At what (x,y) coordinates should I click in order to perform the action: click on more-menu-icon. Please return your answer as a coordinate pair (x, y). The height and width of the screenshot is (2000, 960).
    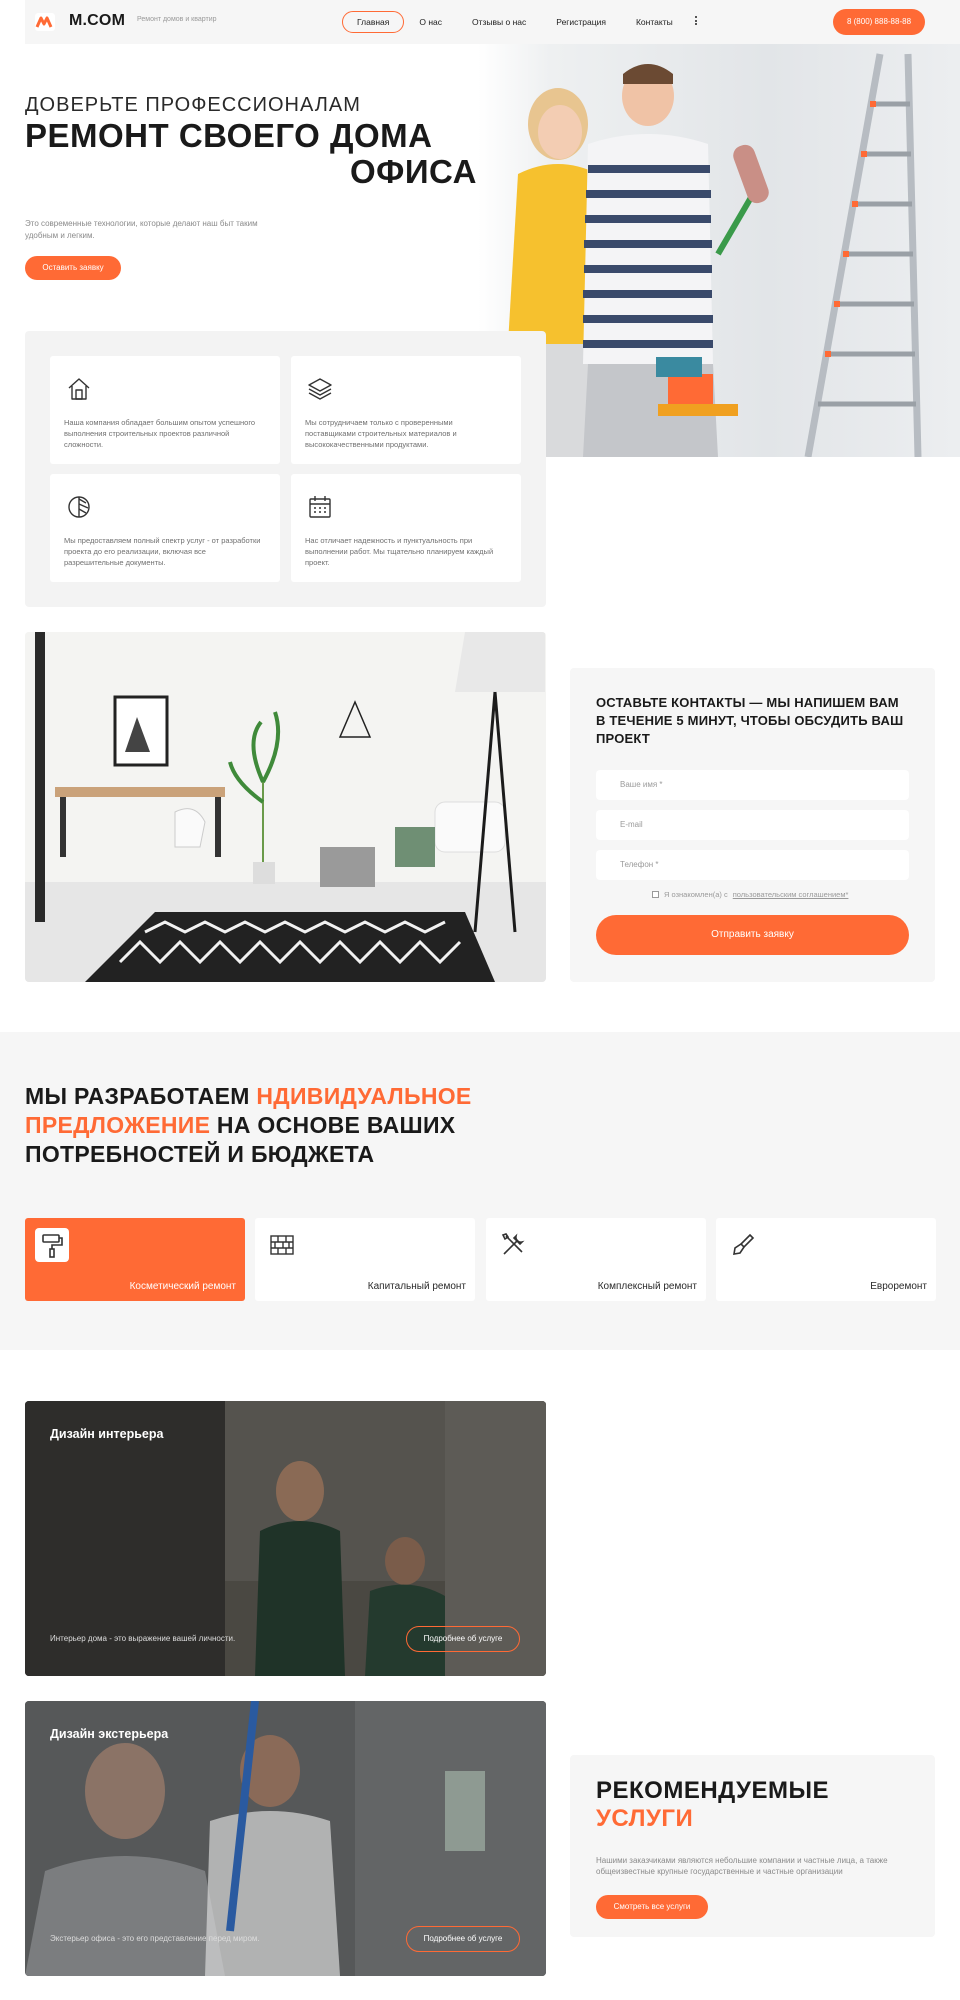
    Looking at the image, I should click on (696, 20).